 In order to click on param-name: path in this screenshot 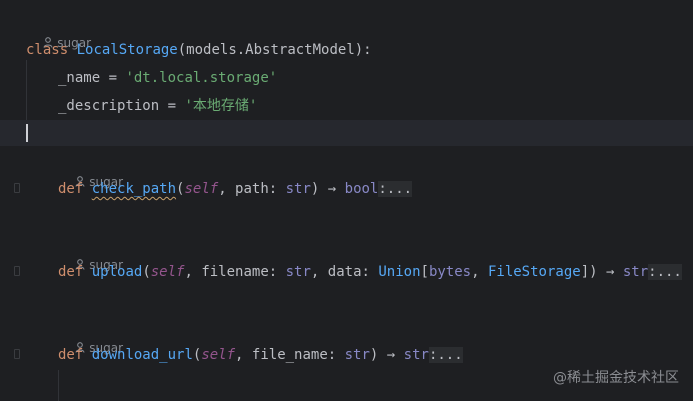, I will do `click(252, 189)`.